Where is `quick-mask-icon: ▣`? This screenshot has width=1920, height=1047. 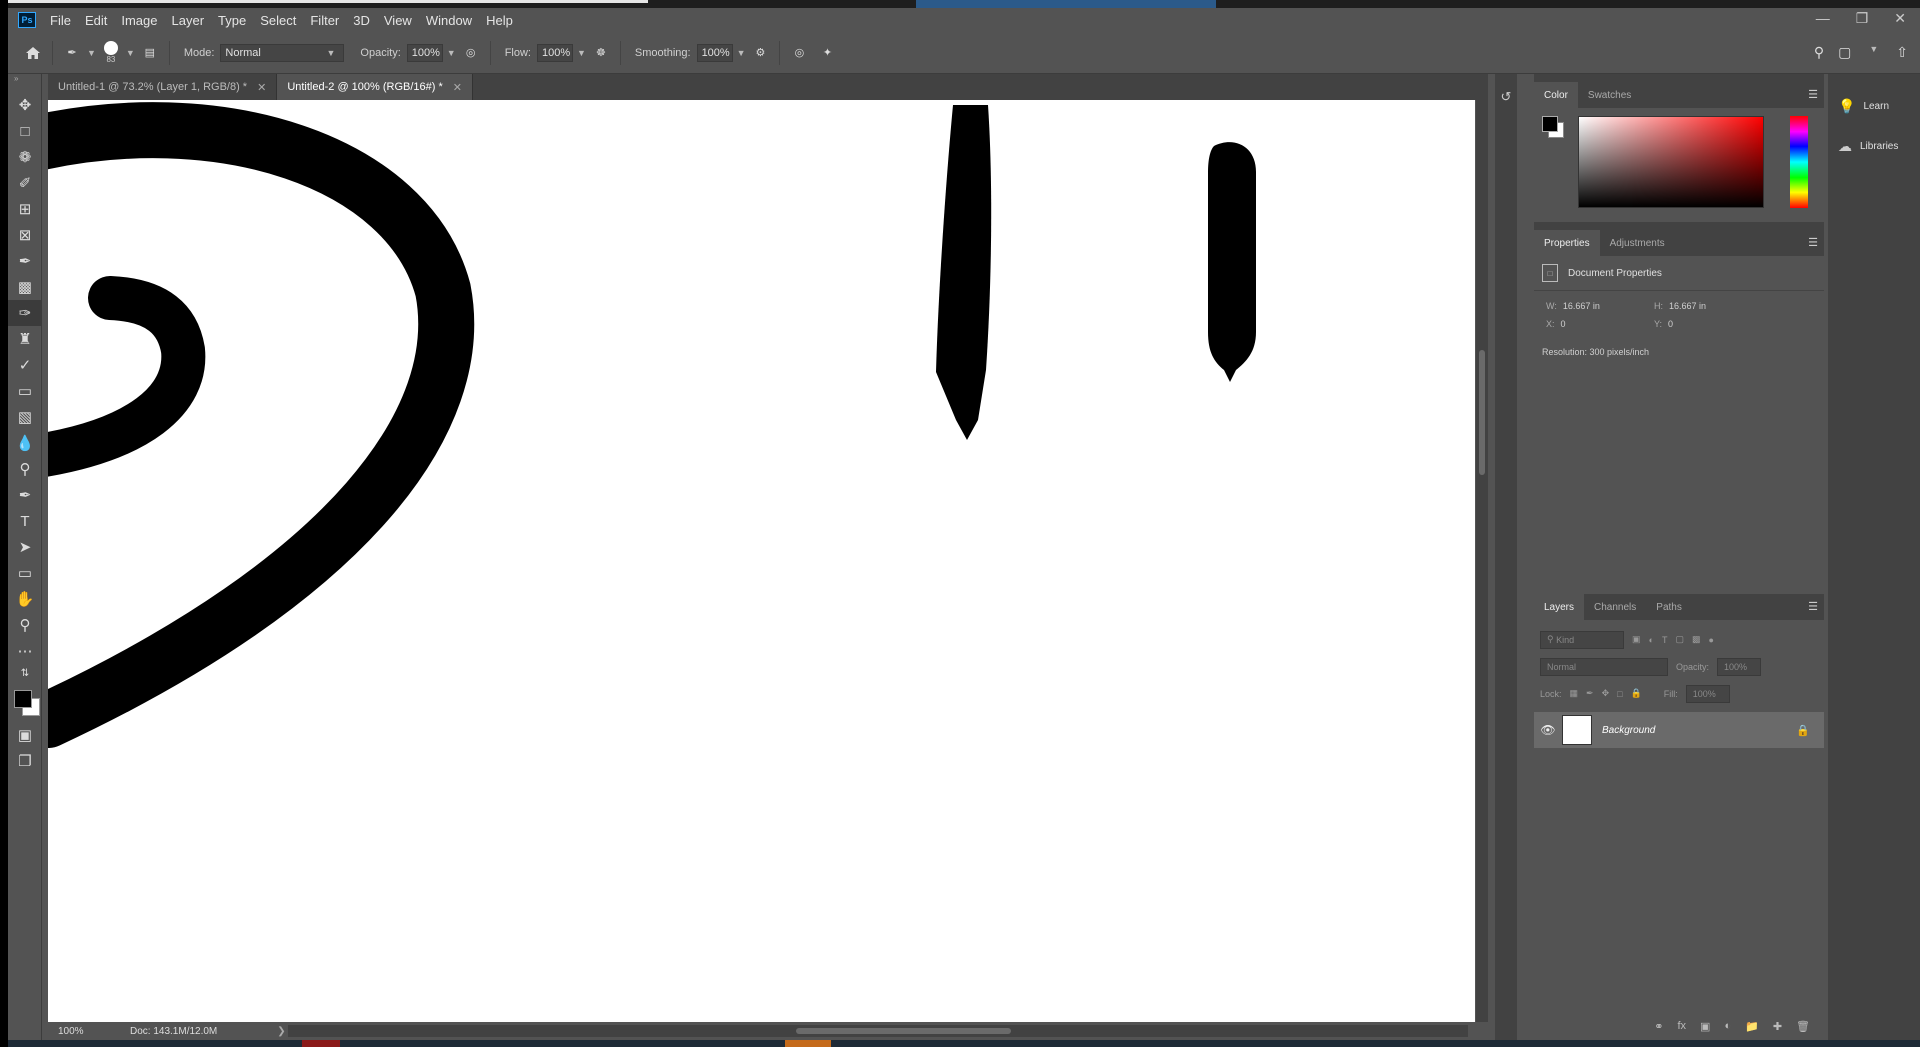
quick-mask-icon: ▣ is located at coordinates (25, 735).